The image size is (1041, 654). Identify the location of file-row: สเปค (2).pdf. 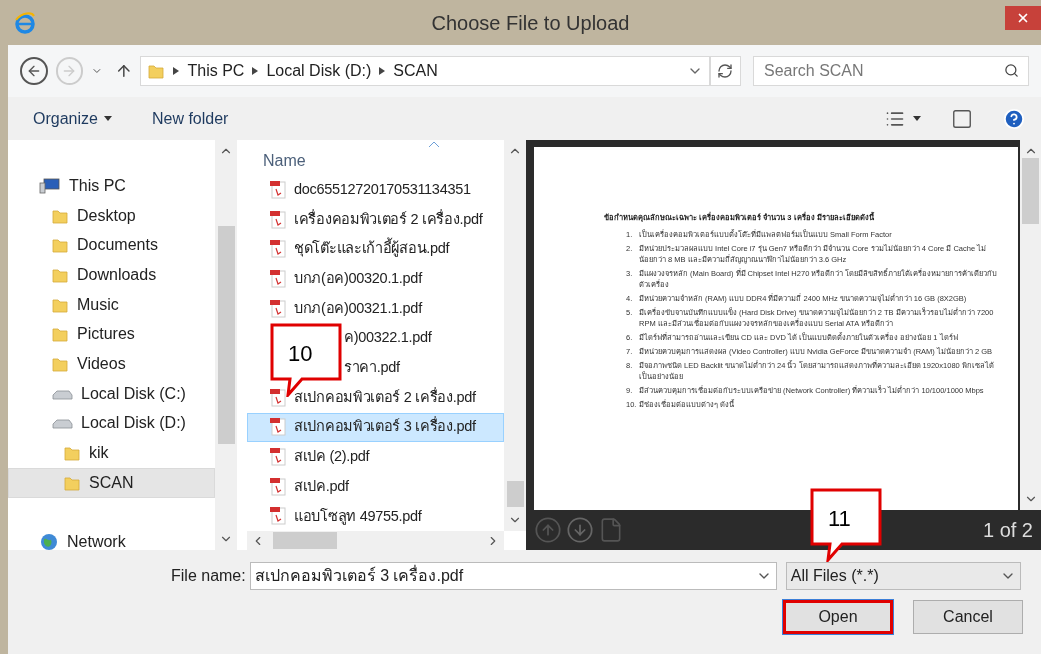
(375, 457).